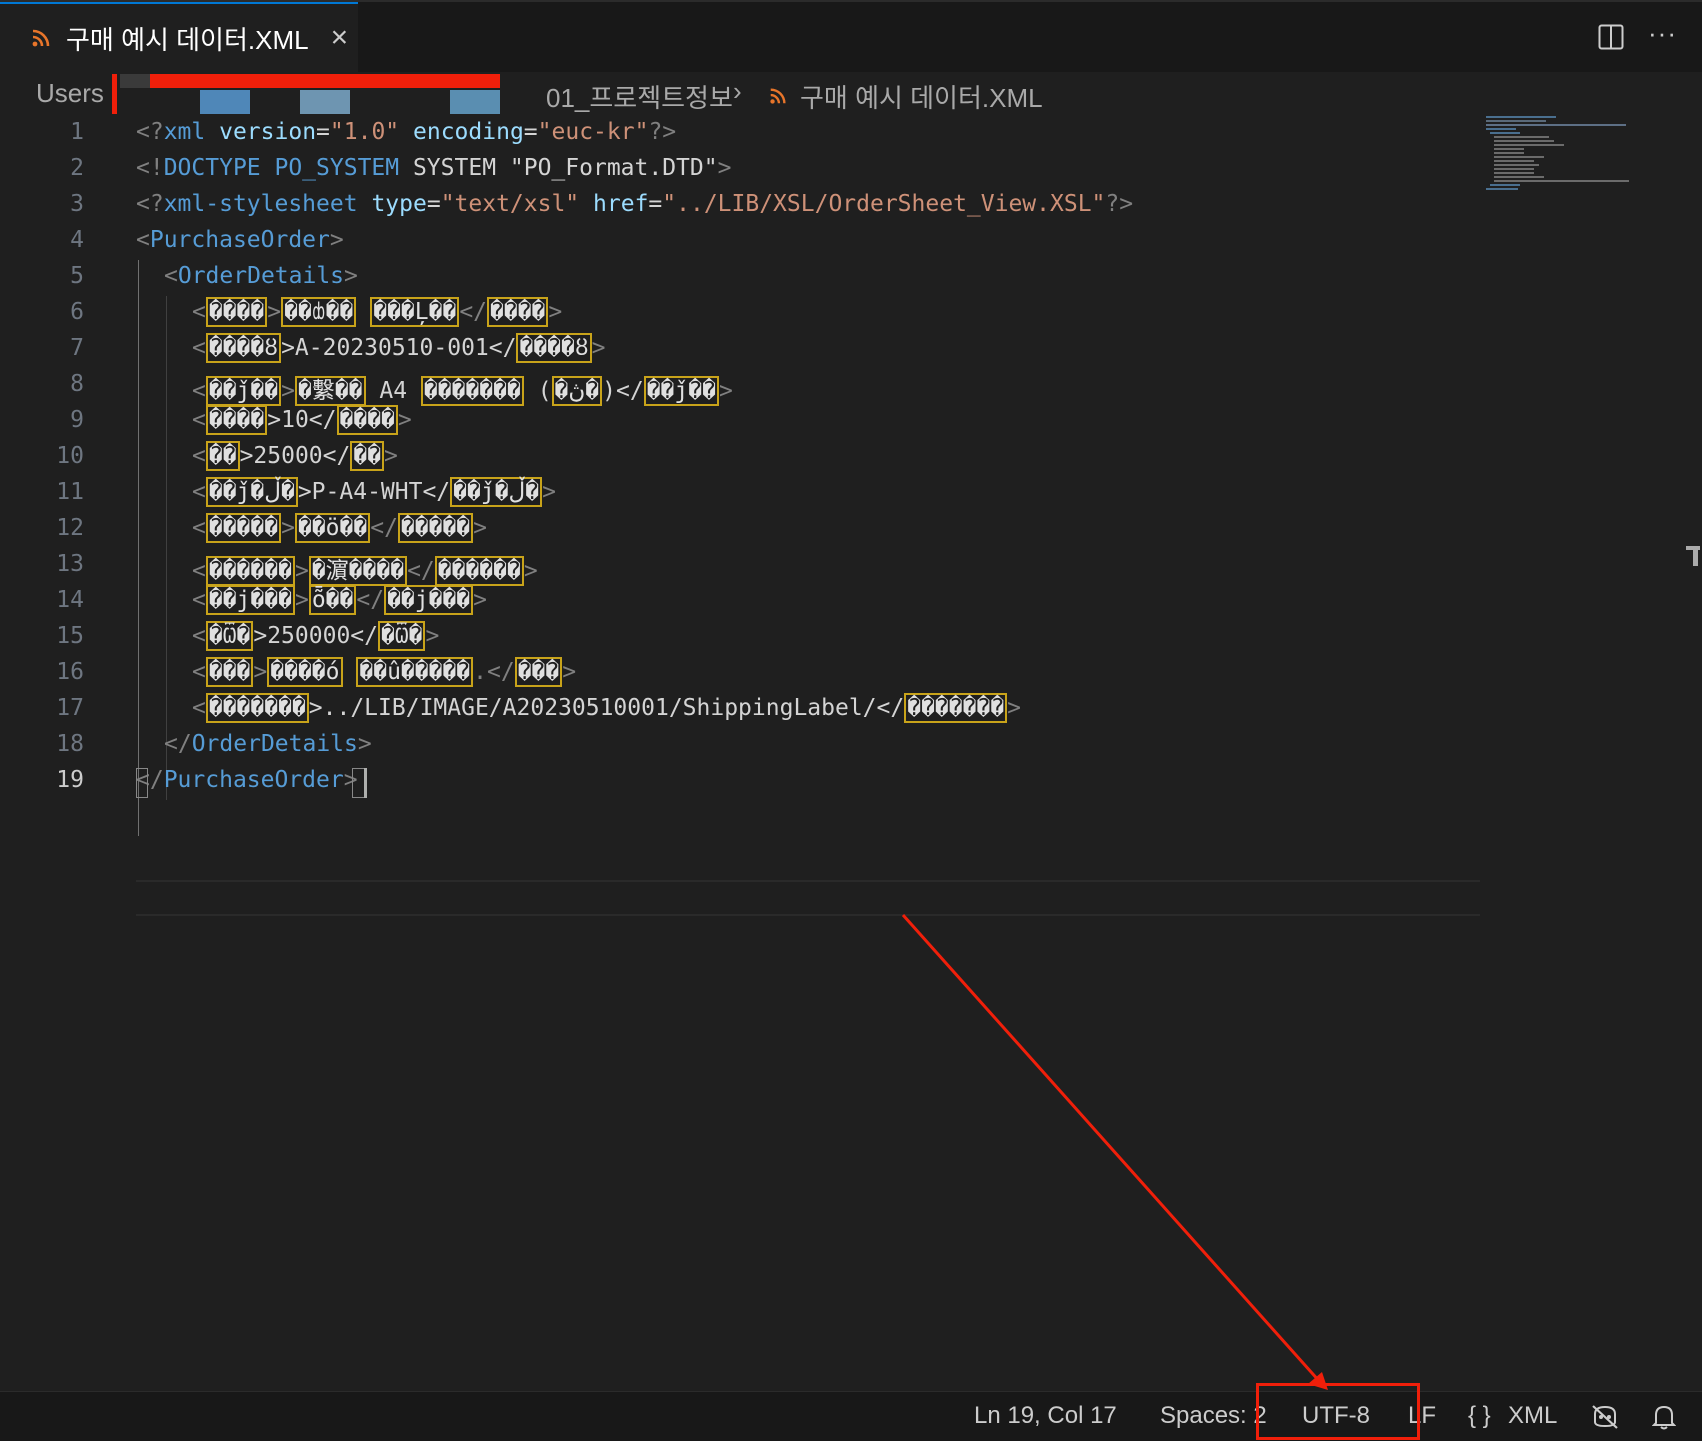 Image resolution: width=1702 pixels, height=1441 pixels. Describe the element at coordinates (77, 384) in the screenshot. I see `line-number: 8` at that location.